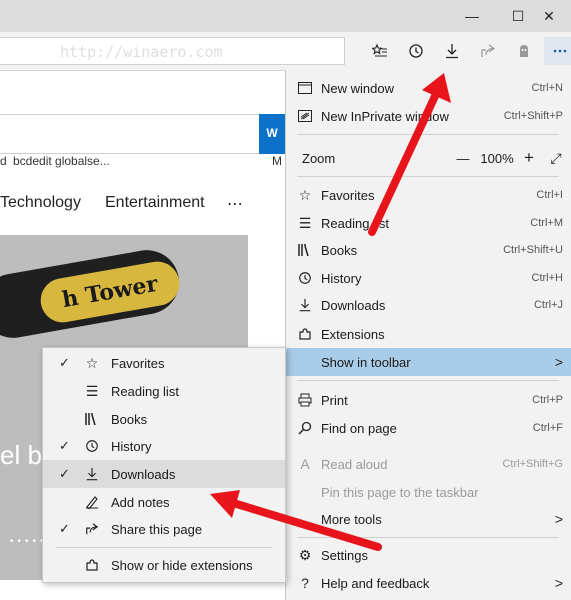 This screenshot has width=571, height=600. Describe the element at coordinates (557, 51) in the screenshot. I see `more-icon` at that location.